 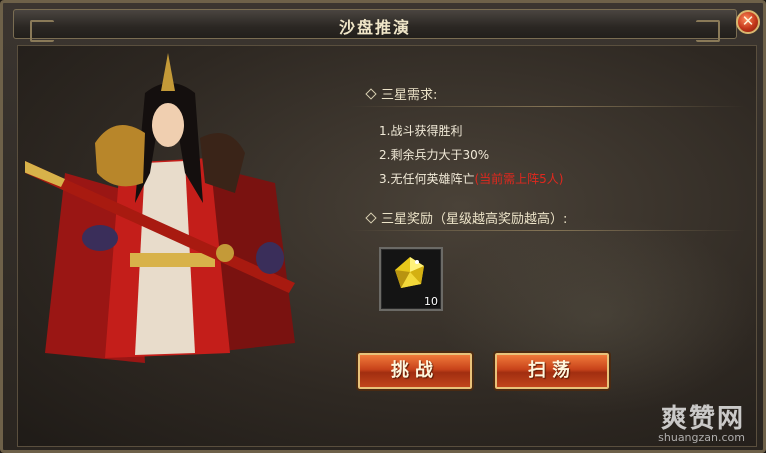 What do you see at coordinates (409, 272) in the screenshot?
I see `yellow-gem-icon` at bounding box center [409, 272].